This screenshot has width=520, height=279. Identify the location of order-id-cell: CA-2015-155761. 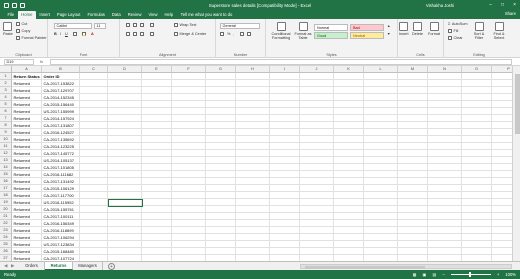
(61, 209).